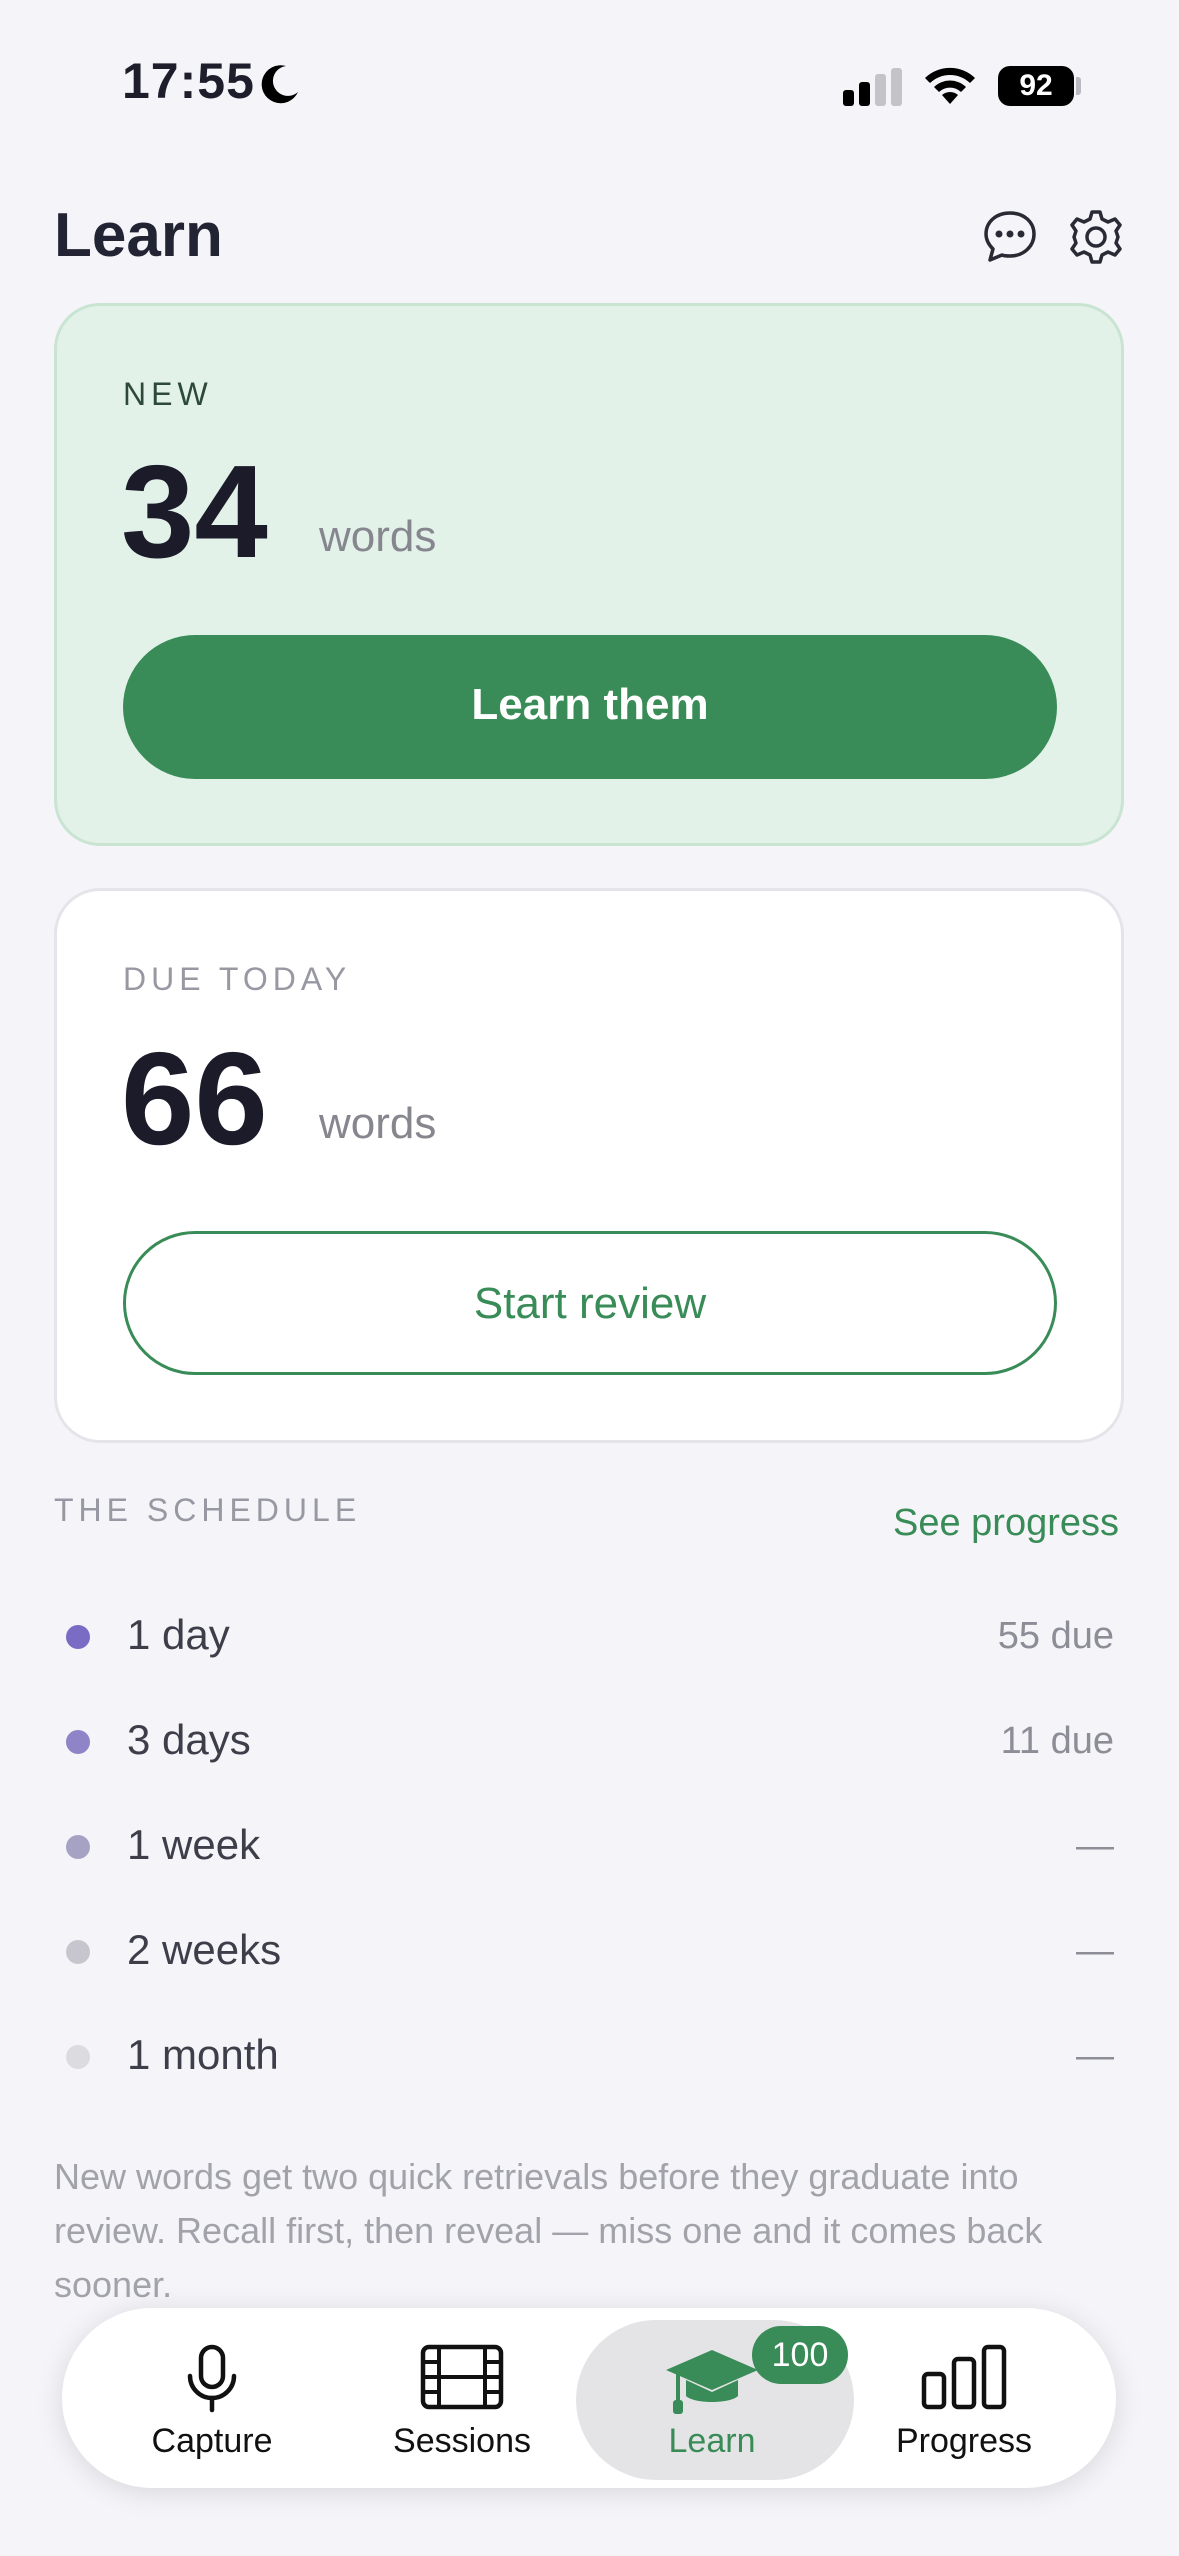 Image resolution: width=1179 pixels, height=2556 pixels. I want to click on due-words-unit: words, so click(378, 1123).